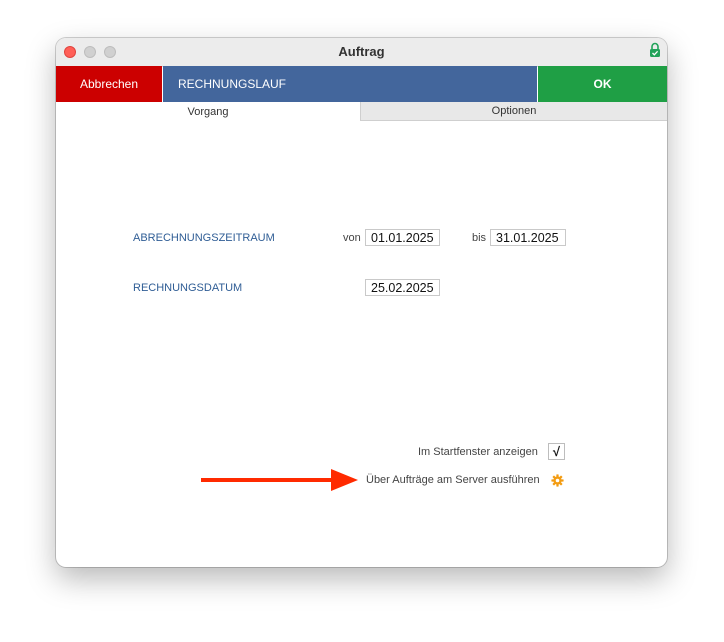  Describe the element at coordinates (279, 480) in the screenshot. I see `arrow-right-icon` at that location.